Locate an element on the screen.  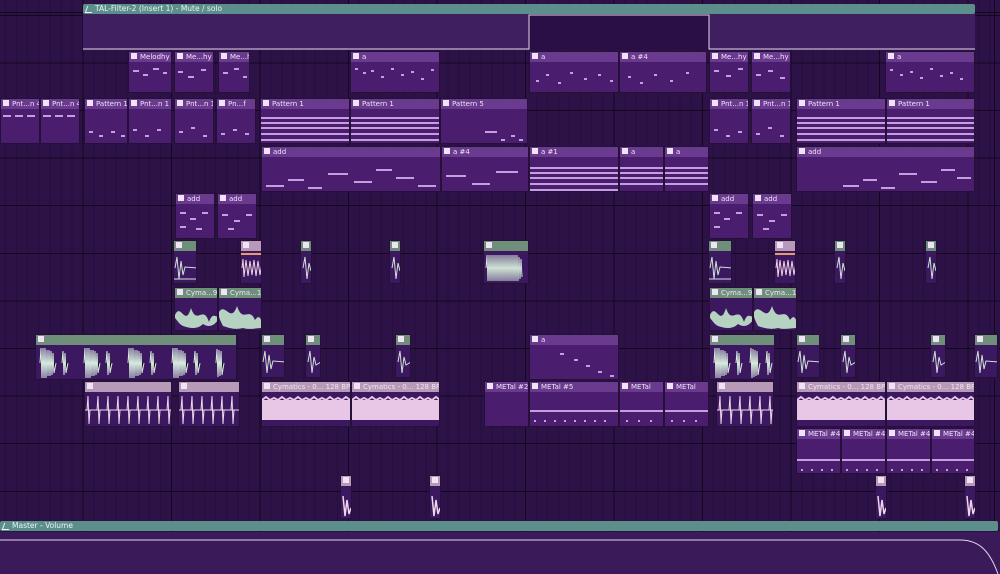
pattern-clip: METal #5 is located at coordinates (574, 404).